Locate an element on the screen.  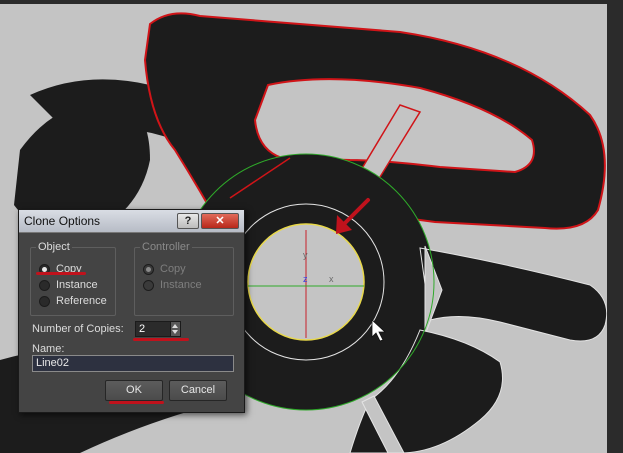
dialog-titlebar: Clone Options ? ✕ is located at coordinates (131, 221).